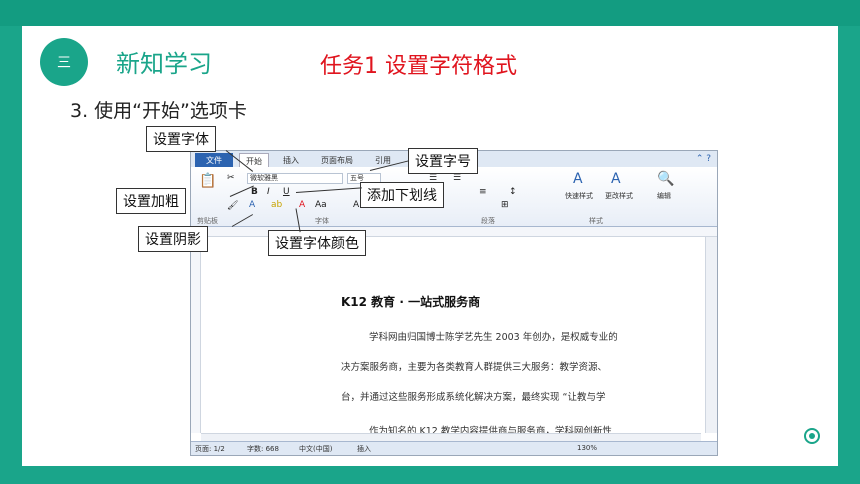 The image size is (860, 484). Describe the element at coordinates (578, 179) in the screenshot. I see `quick-styles-icon: A` at that location.